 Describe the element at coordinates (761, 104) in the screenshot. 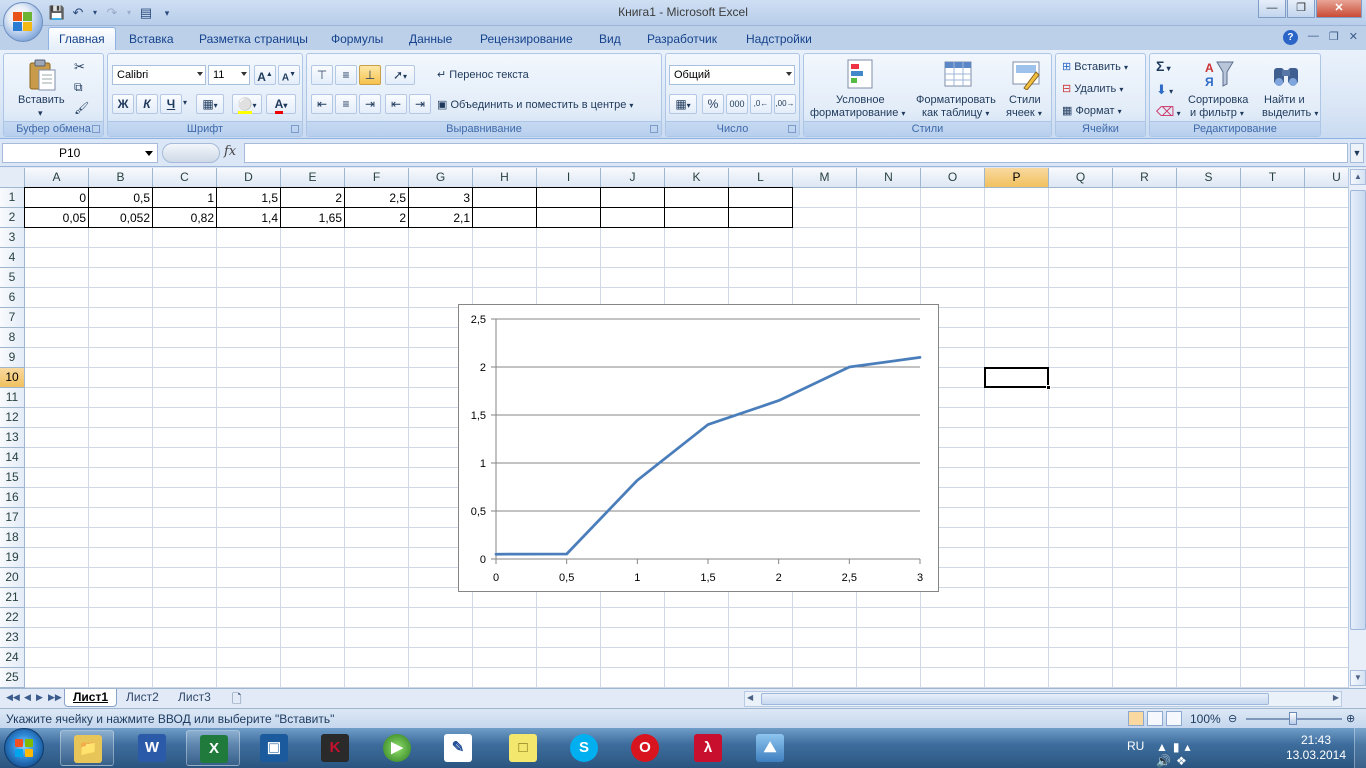

I see `increase-decimal-button: ,0←` at that location.